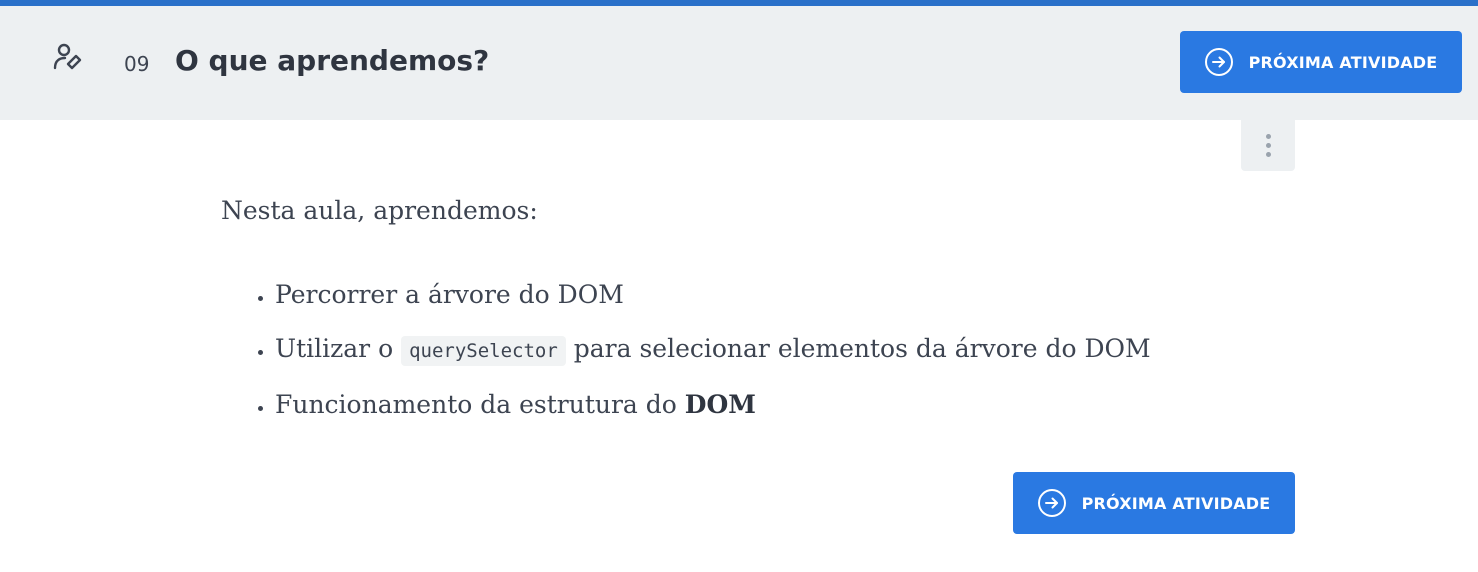 The width and height of the screenshot is (1478, 572). What do you see at coordinates (1268, 145) in the screenshot?
I see `more-options-button` at bounding box center [1268, 145].